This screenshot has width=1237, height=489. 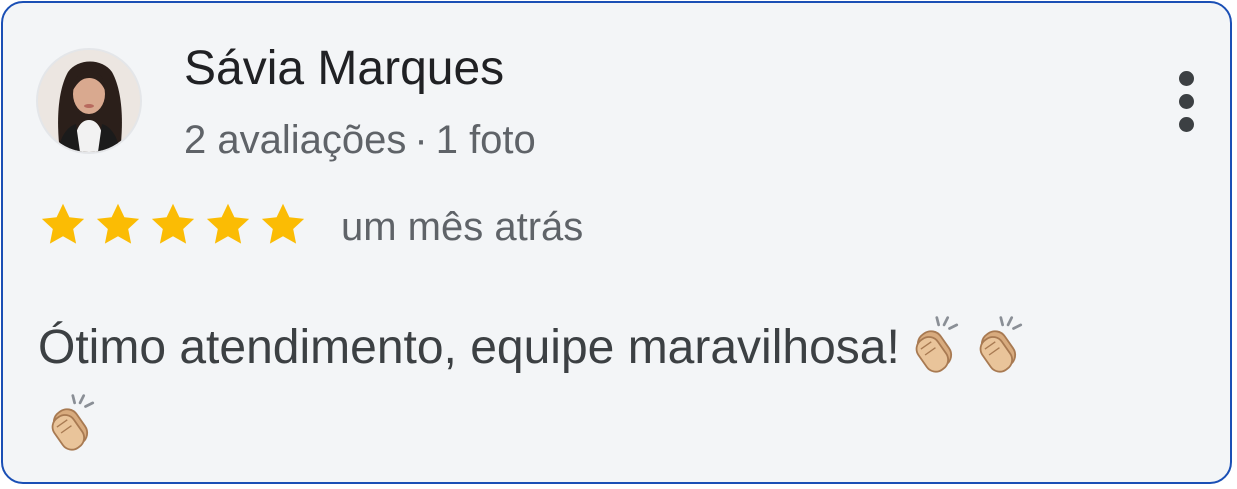 I want to click on avatar, so click(x=89, y=101).